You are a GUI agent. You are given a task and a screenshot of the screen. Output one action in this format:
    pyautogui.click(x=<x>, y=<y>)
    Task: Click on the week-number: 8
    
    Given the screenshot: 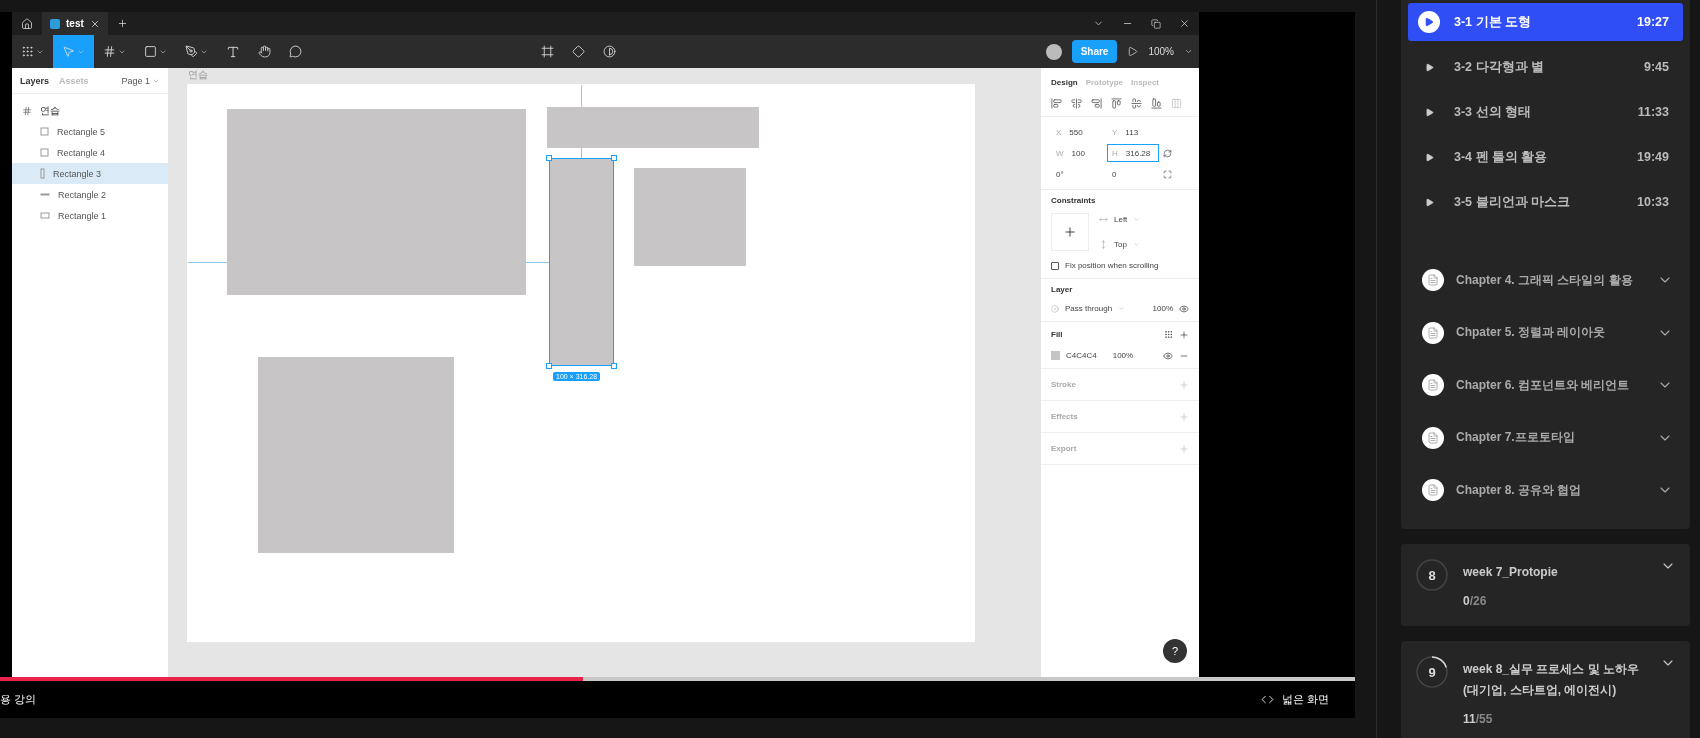 What is the action you would take?
    pyautogui.click(x=1432, y=575)
    